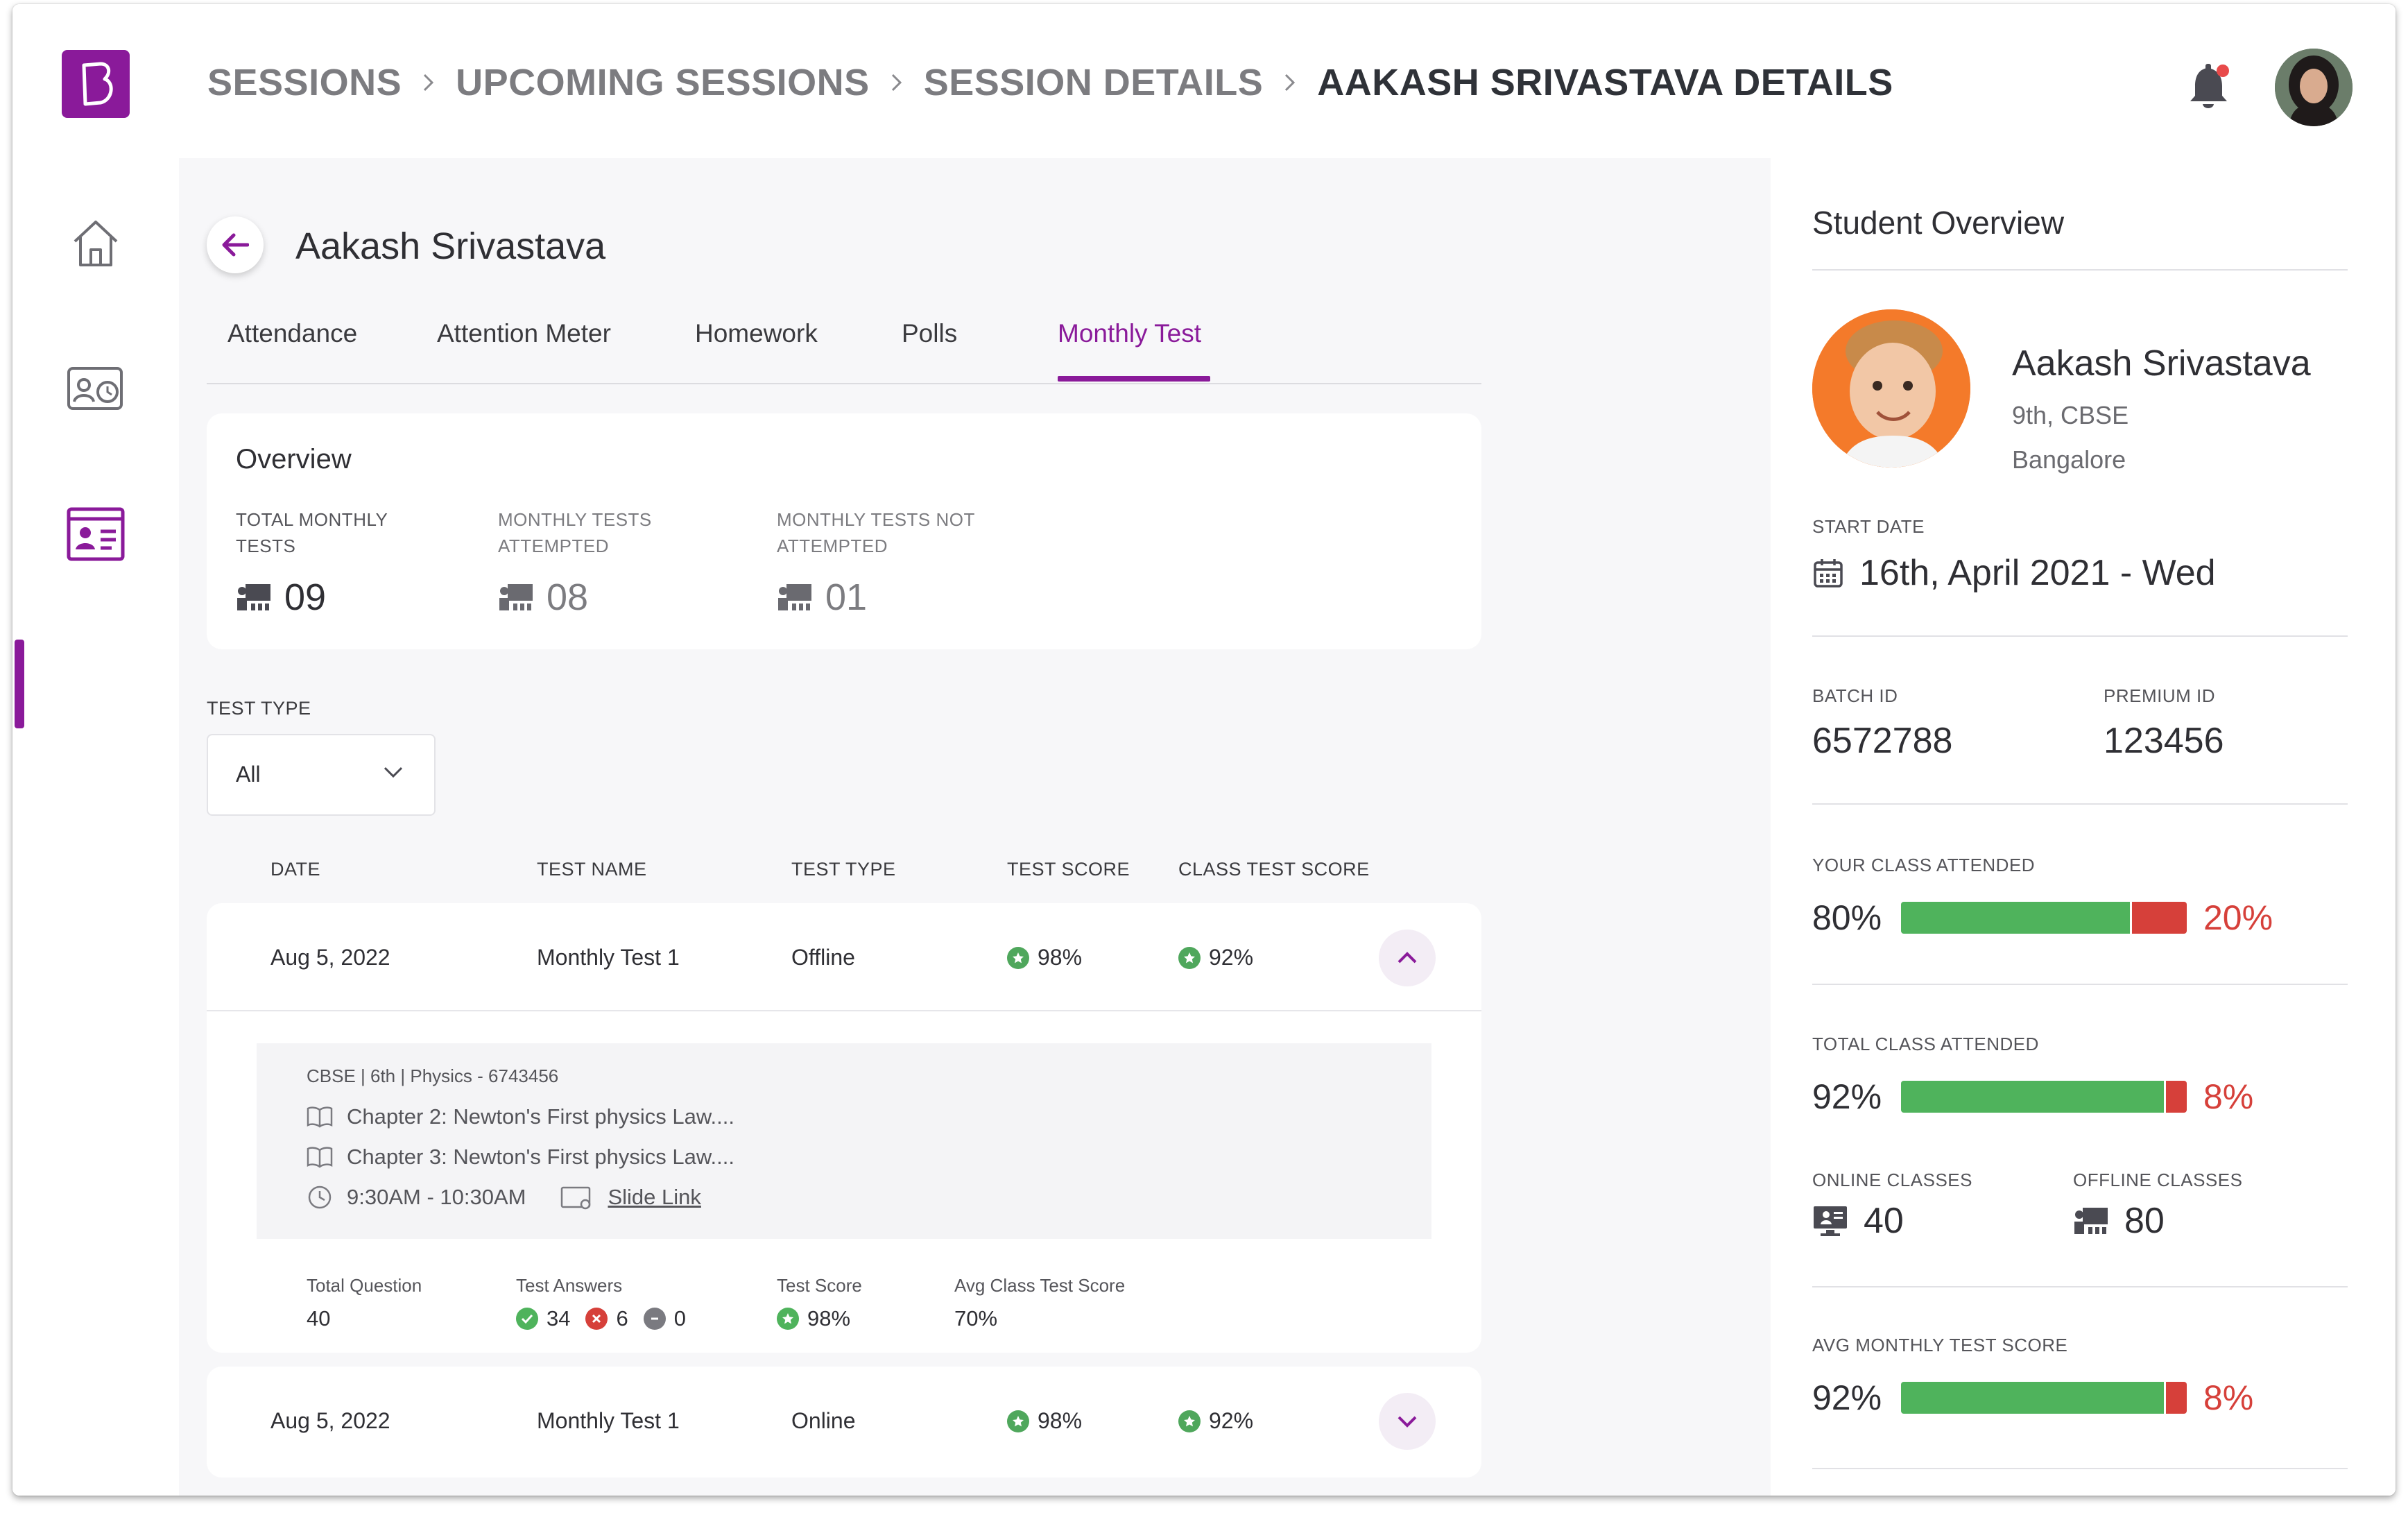 This screenshot has width=2408, height=1515. Describe the element at coordinates (364, 1303) in the screenshot. I see `summary-total-question: Total Question 40` at that location.